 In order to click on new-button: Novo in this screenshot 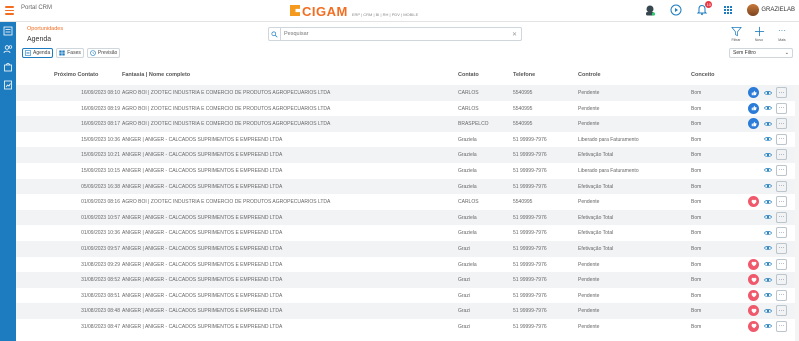, I will do `click(759, 33)`.